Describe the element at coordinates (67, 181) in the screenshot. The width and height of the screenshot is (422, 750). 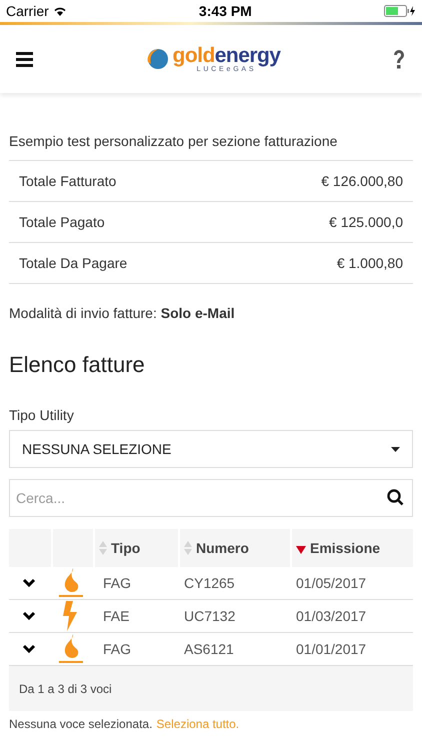
I see `total-label: Totale Fatturato` at that location.